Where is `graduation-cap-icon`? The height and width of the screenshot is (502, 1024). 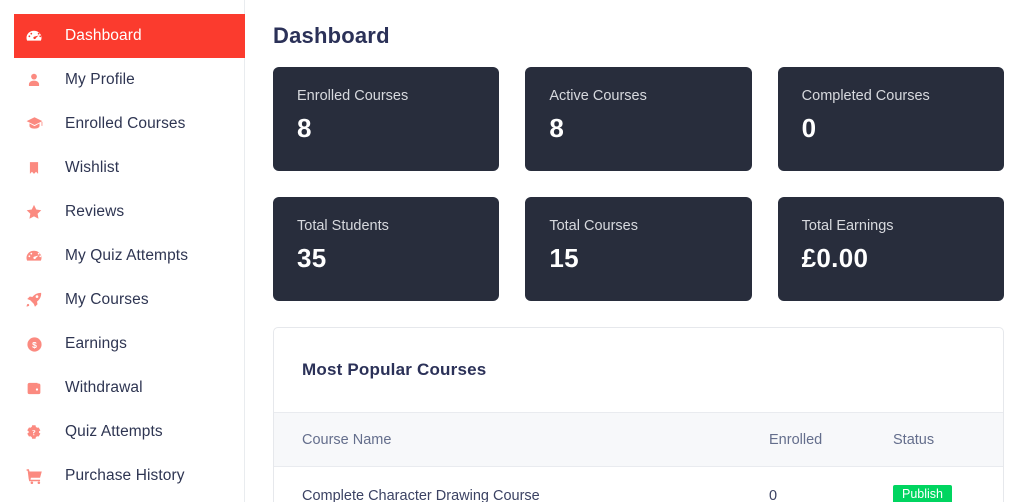
graduation-cap-icon is located at coordinates (34, 124).